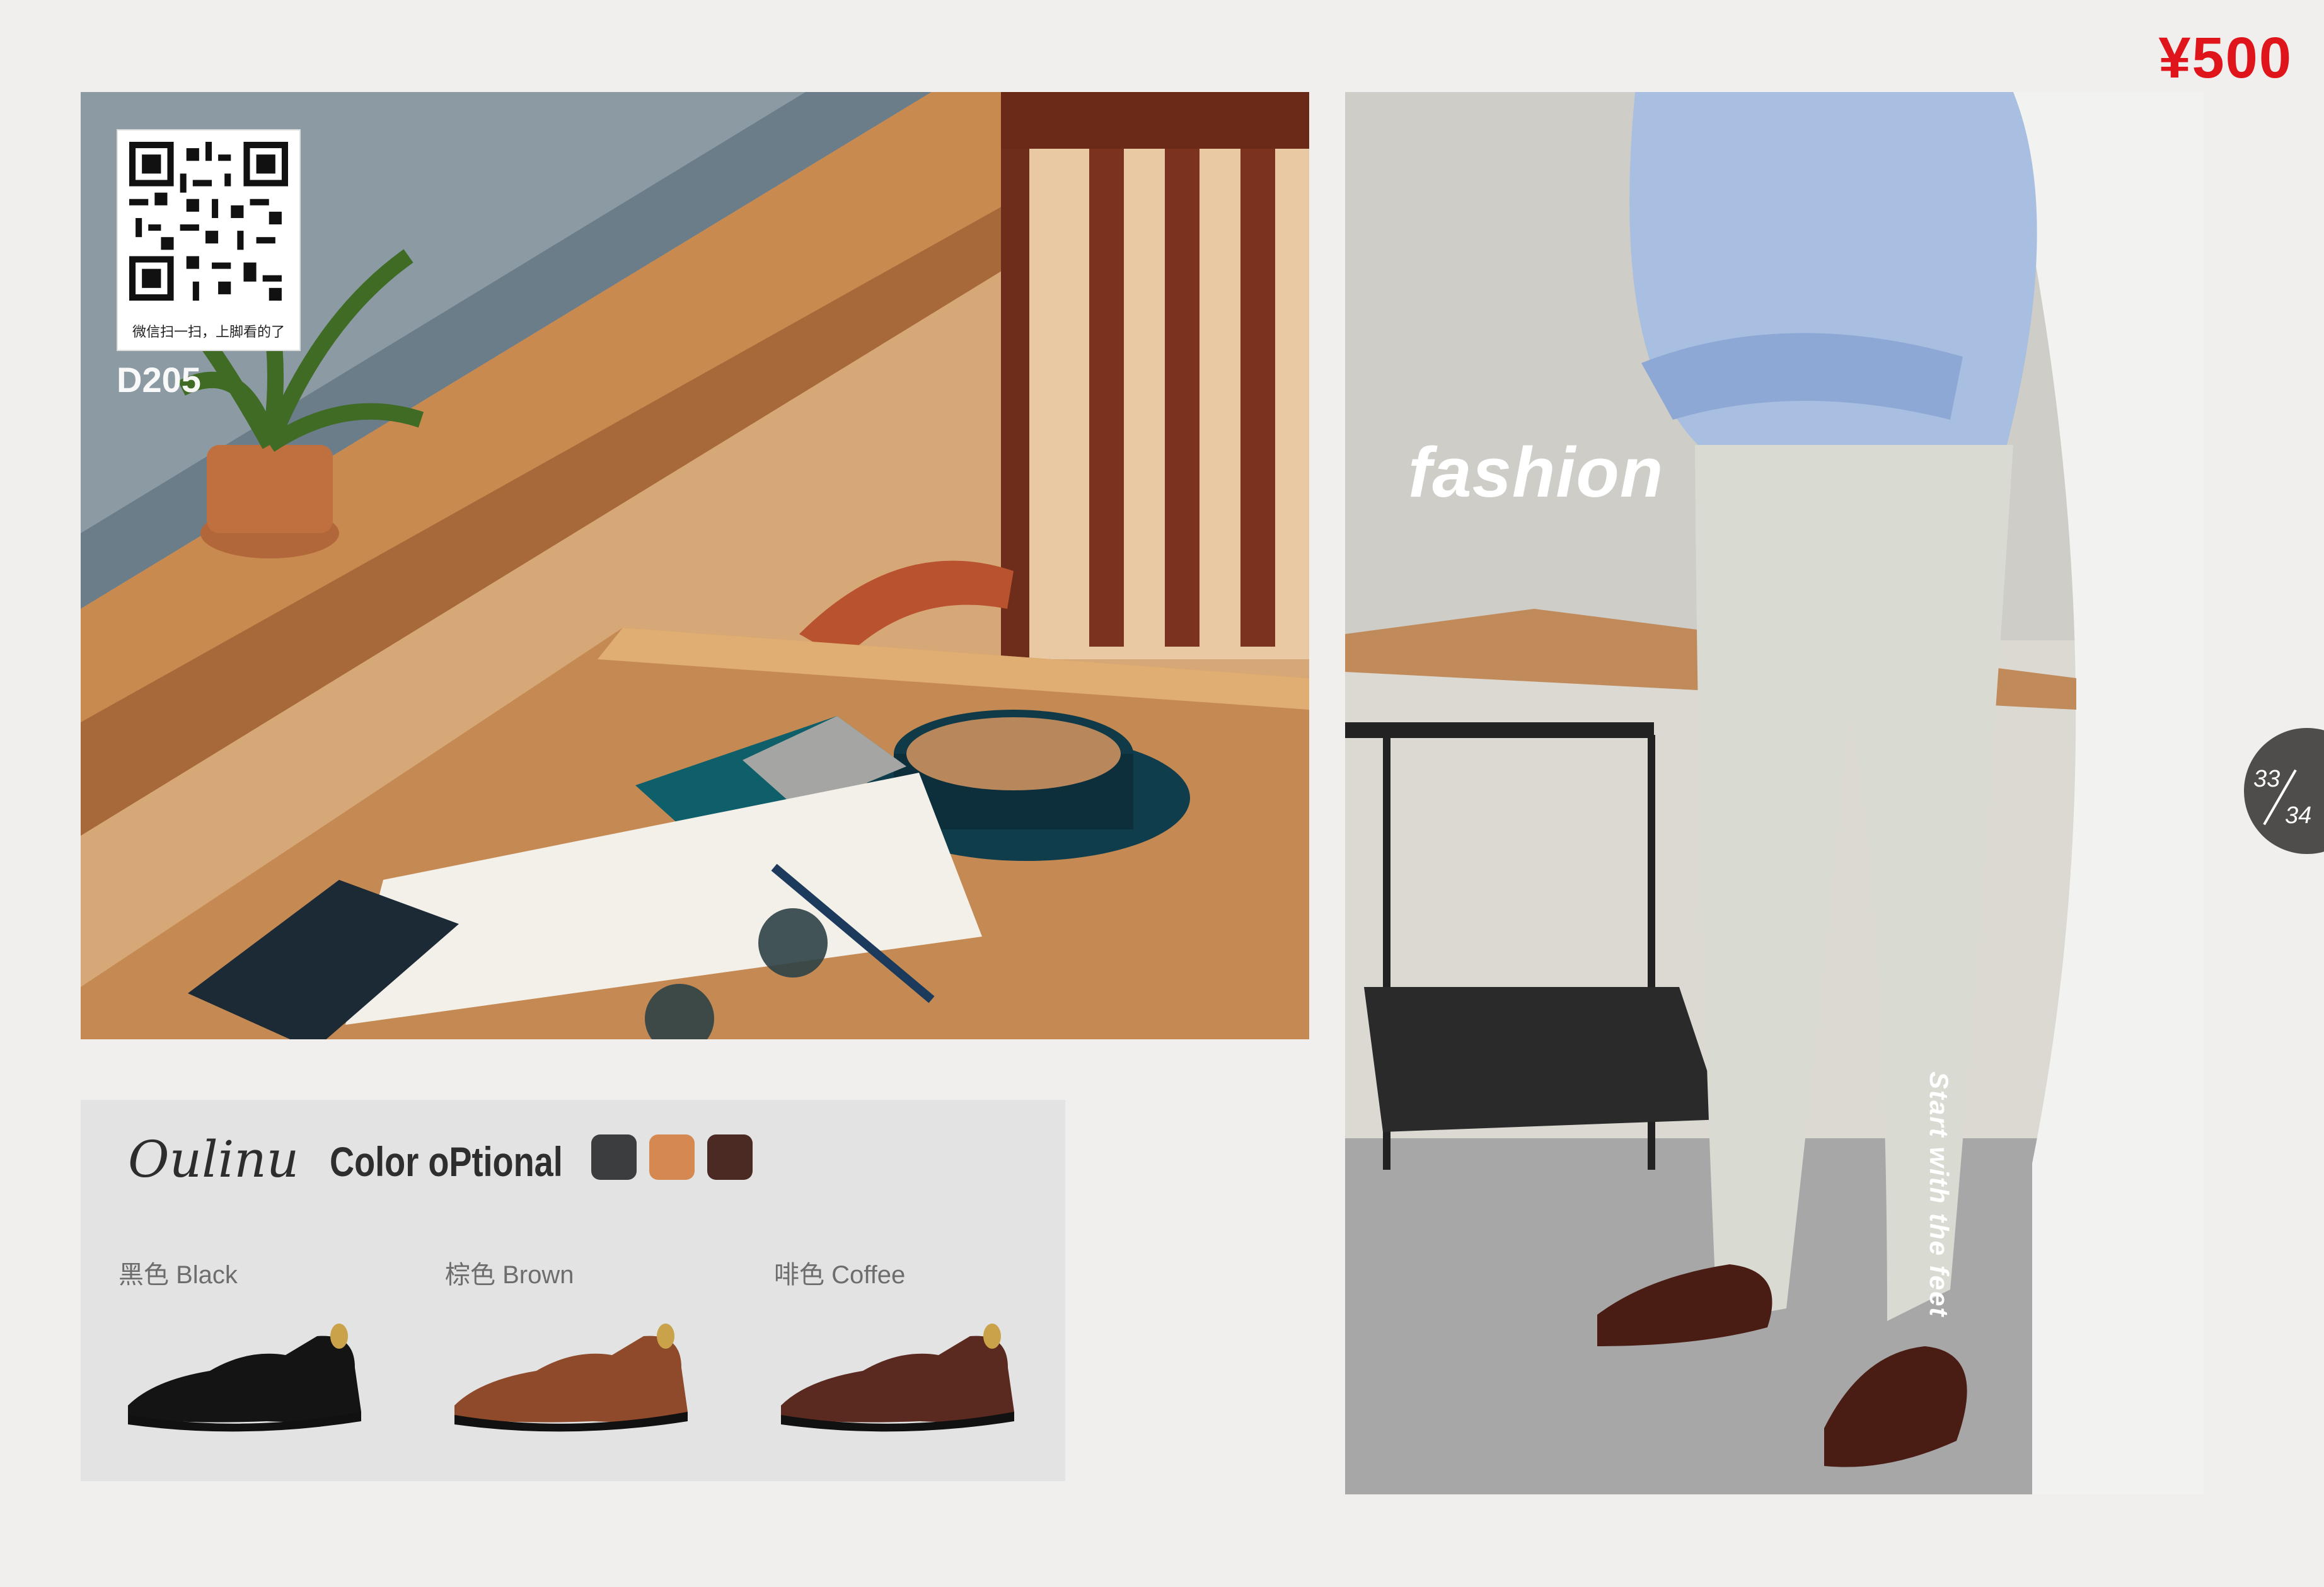  Describe the element at coordinates (894, 1375) in the screenshot. I see `shoe-coffee-image` at that location.